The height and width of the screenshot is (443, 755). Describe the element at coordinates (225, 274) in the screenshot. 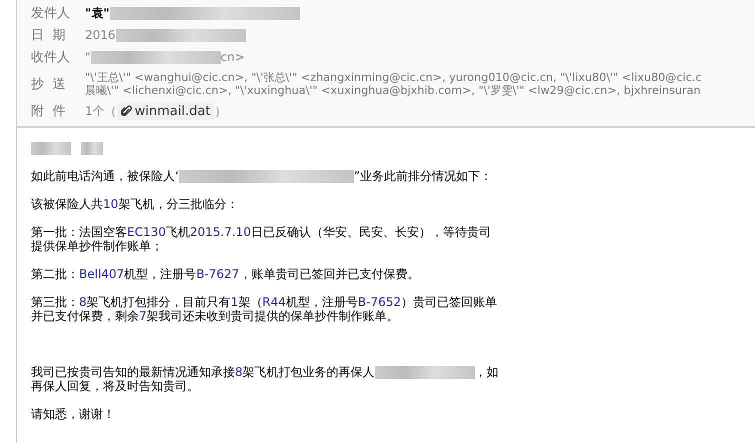

I see `body-paragraph: 第二批：Bell407机型，注册号B-7627，账单贵司已签回并已支付保费。` at that location.